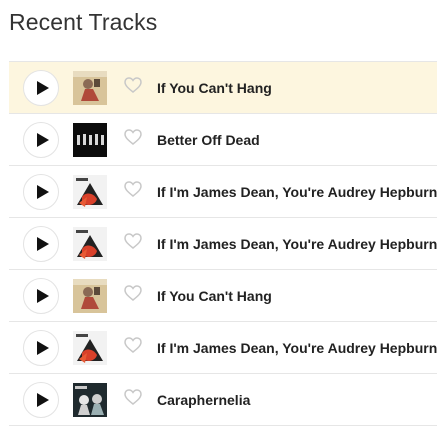 This screenshot has height=437, width=437. I want to click on track-row: Better Off Dead, so click(223, 140).